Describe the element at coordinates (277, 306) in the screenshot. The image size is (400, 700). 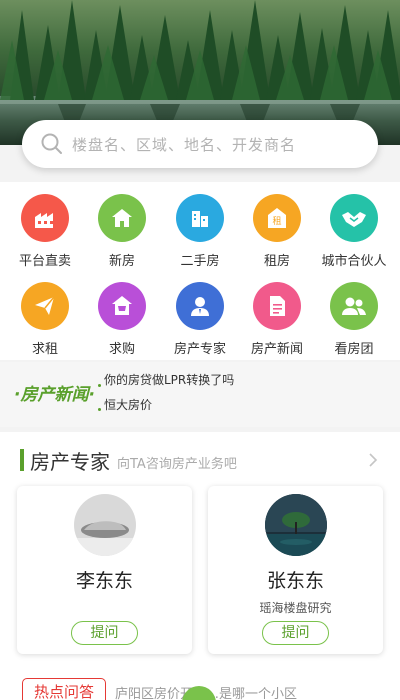
I see `document-icon` at that location.